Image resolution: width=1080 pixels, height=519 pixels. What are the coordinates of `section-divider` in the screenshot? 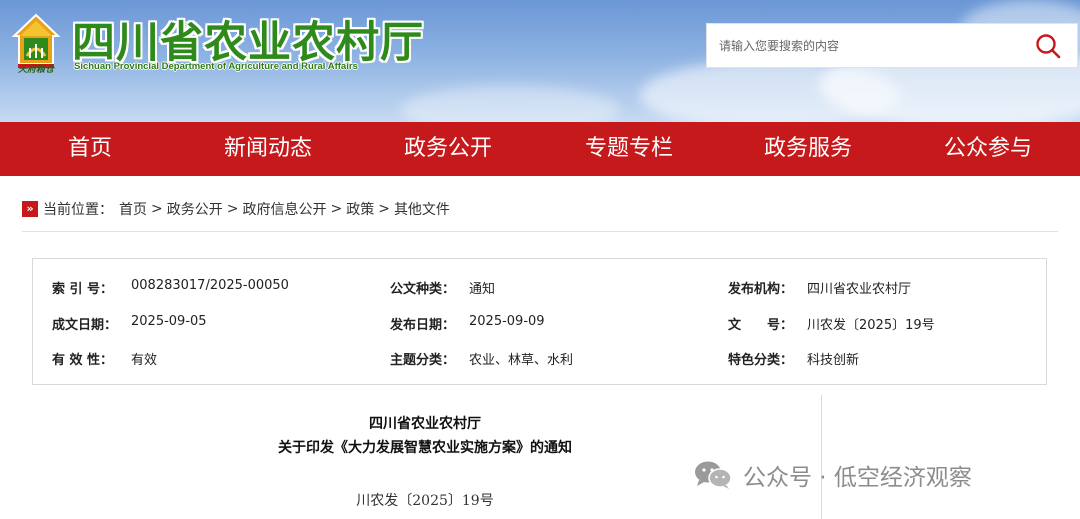 It's located at (540, 231).